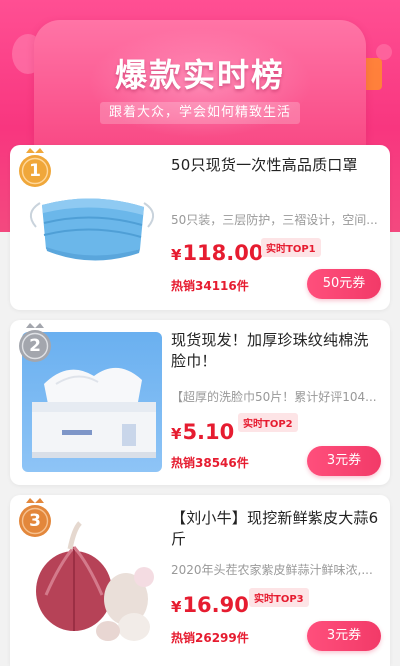 This screenshot has width=400, height=666. Describe the element at coordinates (35, 521) in the screenshot. I see `rank-number: 3` at that location.